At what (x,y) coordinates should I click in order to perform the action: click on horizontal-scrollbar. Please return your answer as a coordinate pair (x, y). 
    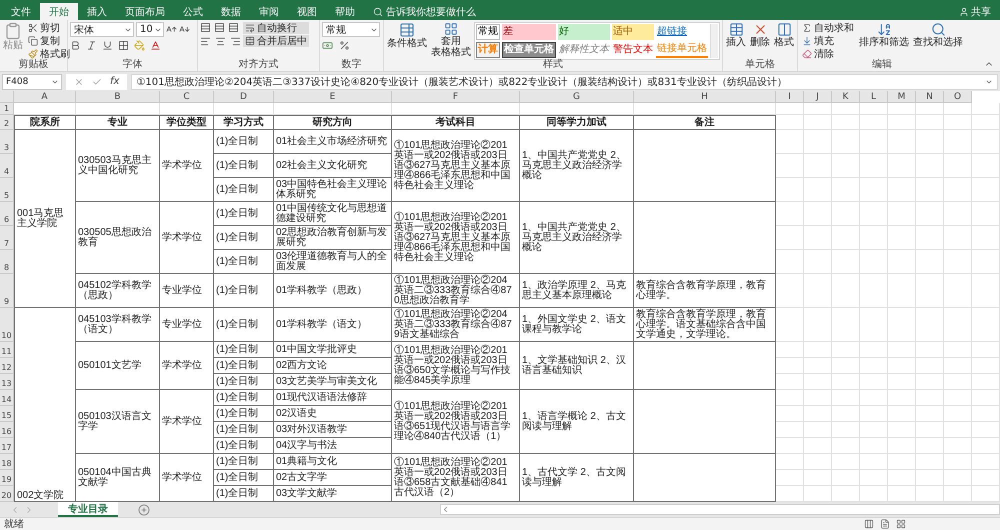
    Looking at the image, I should click on (720, 509).